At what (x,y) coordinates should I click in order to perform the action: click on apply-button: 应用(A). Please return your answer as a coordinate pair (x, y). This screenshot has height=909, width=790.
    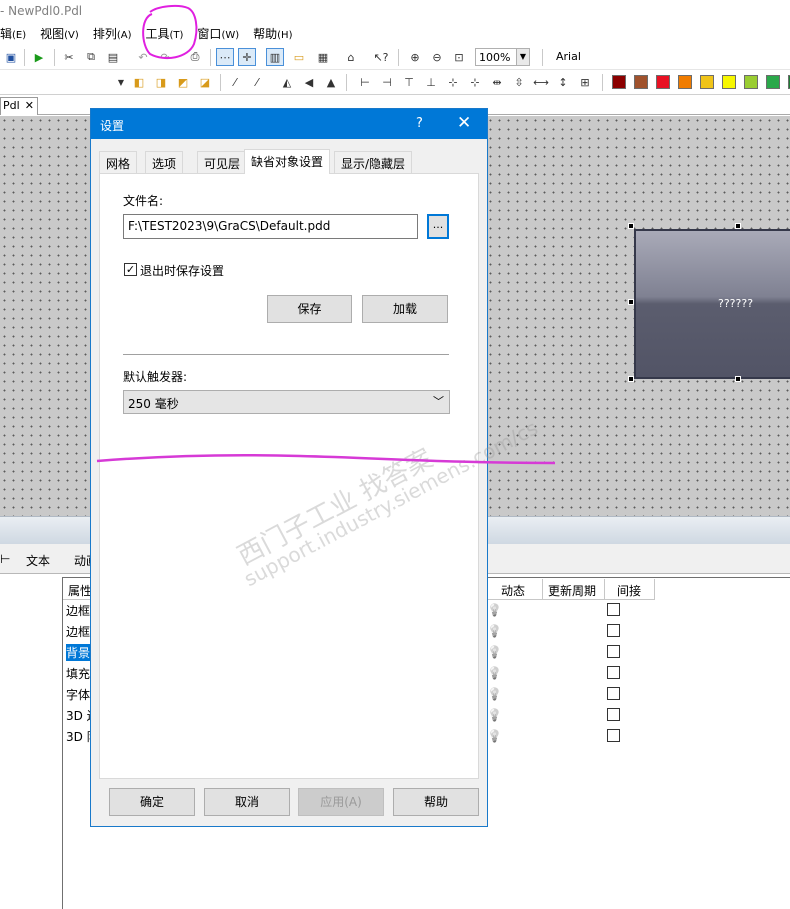
    Looking at the image, I should click on (341, 802).